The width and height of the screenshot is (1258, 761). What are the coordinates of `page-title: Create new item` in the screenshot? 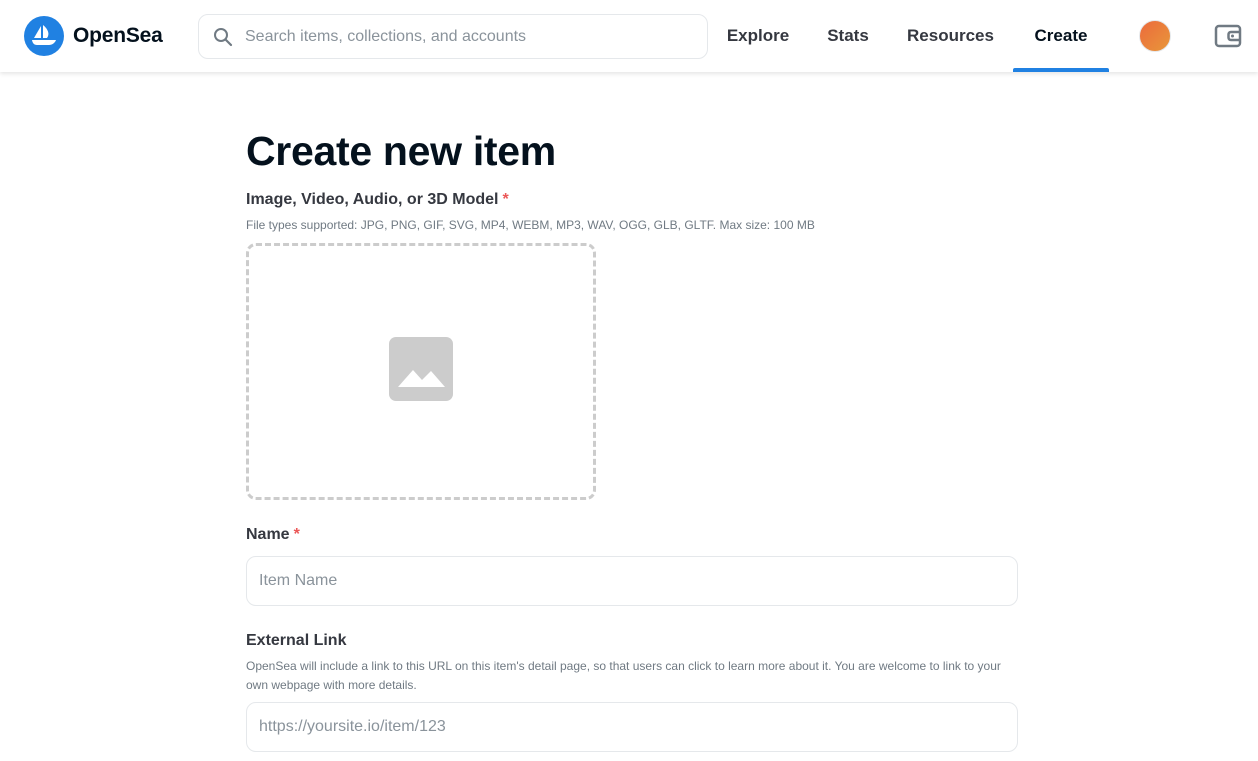 It's located at (401, 151).